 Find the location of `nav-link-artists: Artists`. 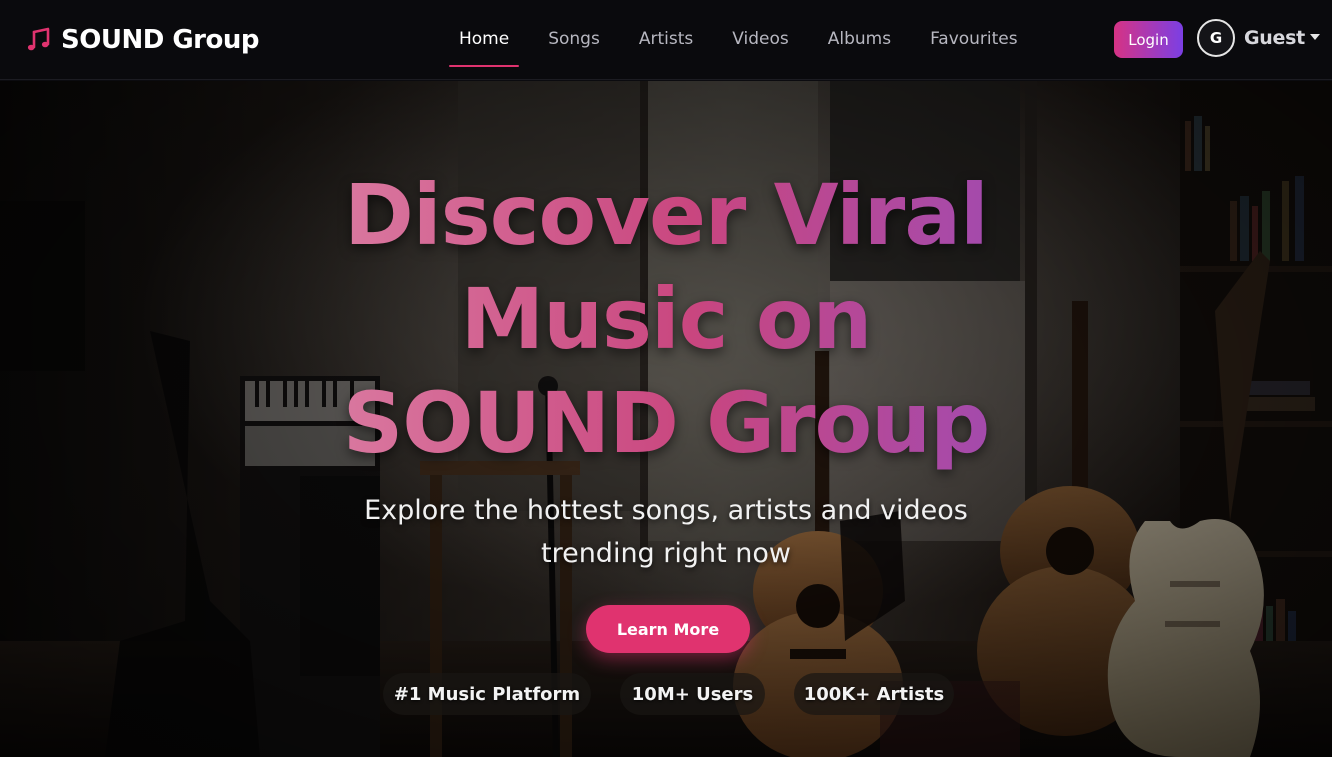

nav-link-artists: Artists is located at coordinates (666, 40).